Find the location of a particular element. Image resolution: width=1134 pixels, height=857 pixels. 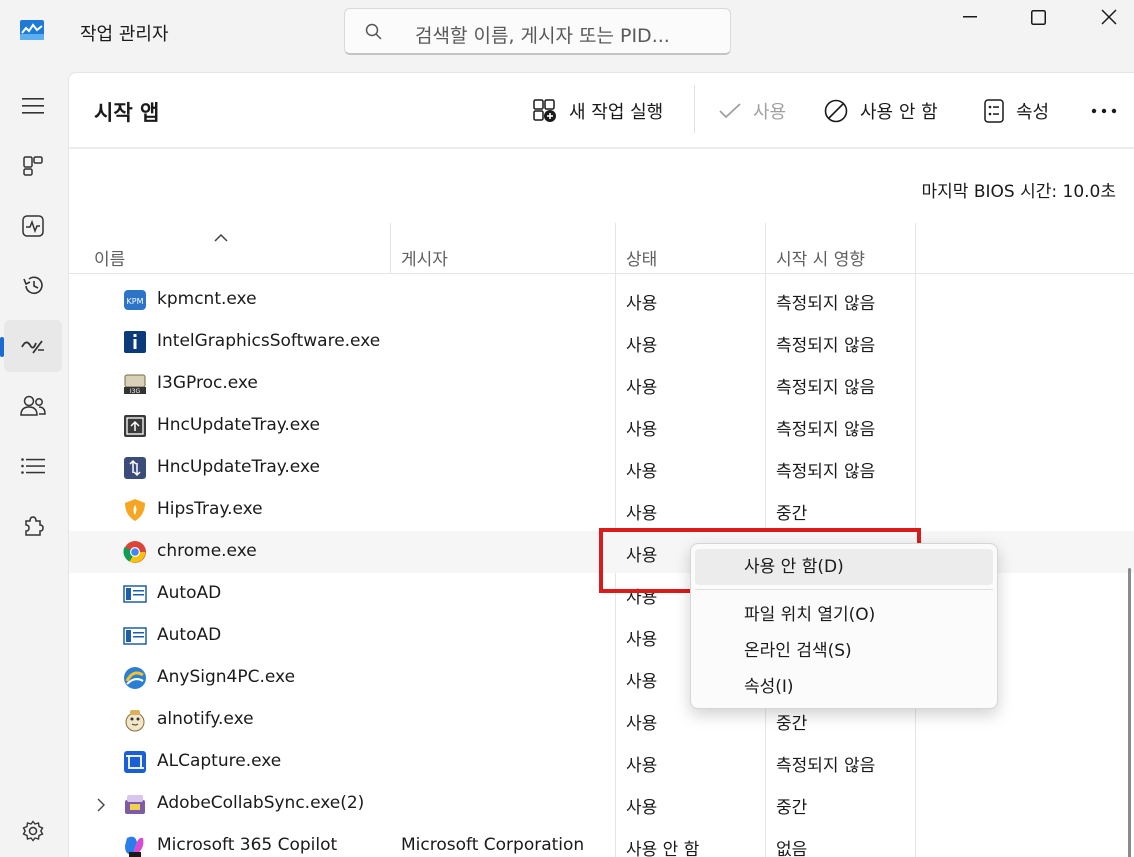

column-header-name: 이름 is located at coordinates (109, 257).